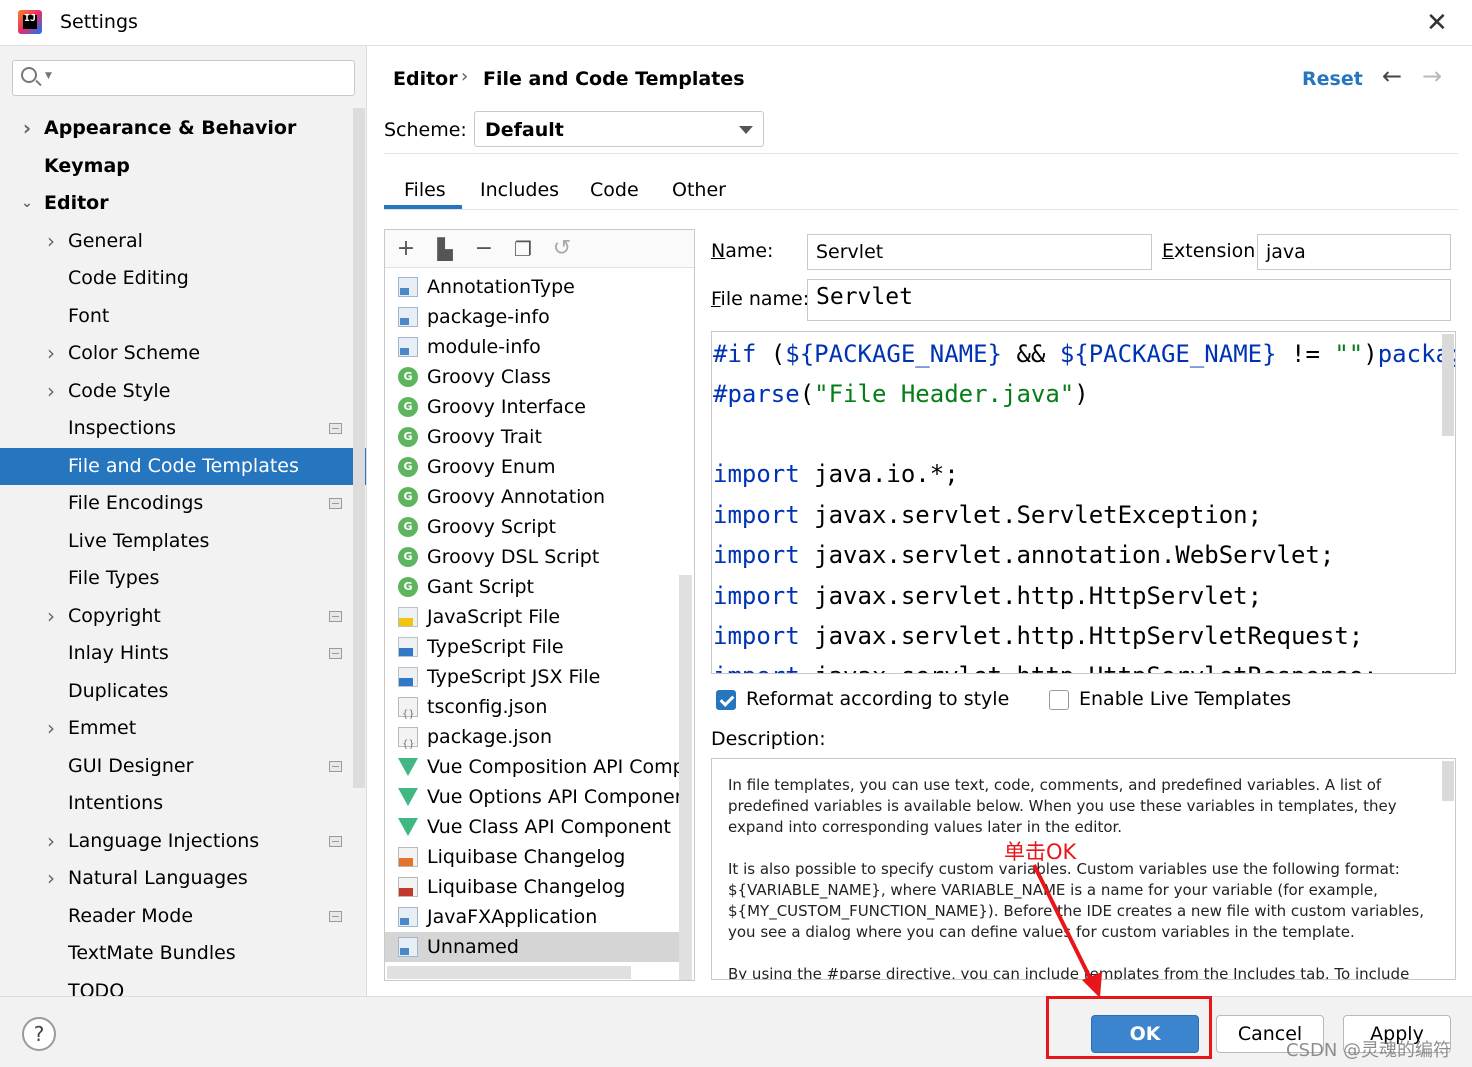 The width and height of the screenshot is (1472, 1067). I want to click on template-list-item: JavaScript File, so click(532, 617).